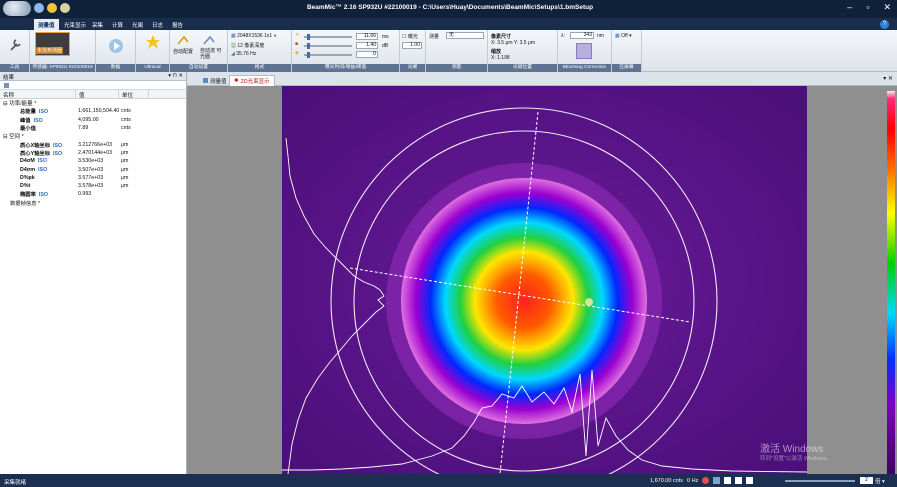 This screenshot has height=487, width=897. Describe the element at coordinates (410, 36) in the screenshot. I see `aperture-checkbox: ☐ 曝光` at that location.